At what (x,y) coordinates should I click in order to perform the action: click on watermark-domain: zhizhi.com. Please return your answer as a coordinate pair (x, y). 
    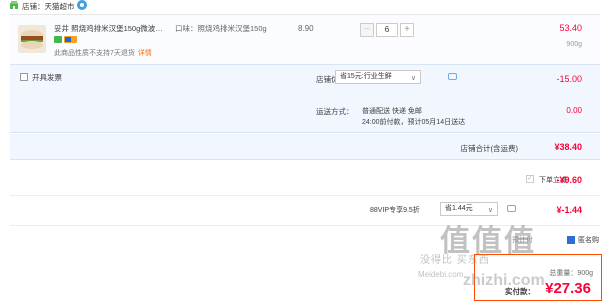
    Looking at the image, I should click on (504, 280).